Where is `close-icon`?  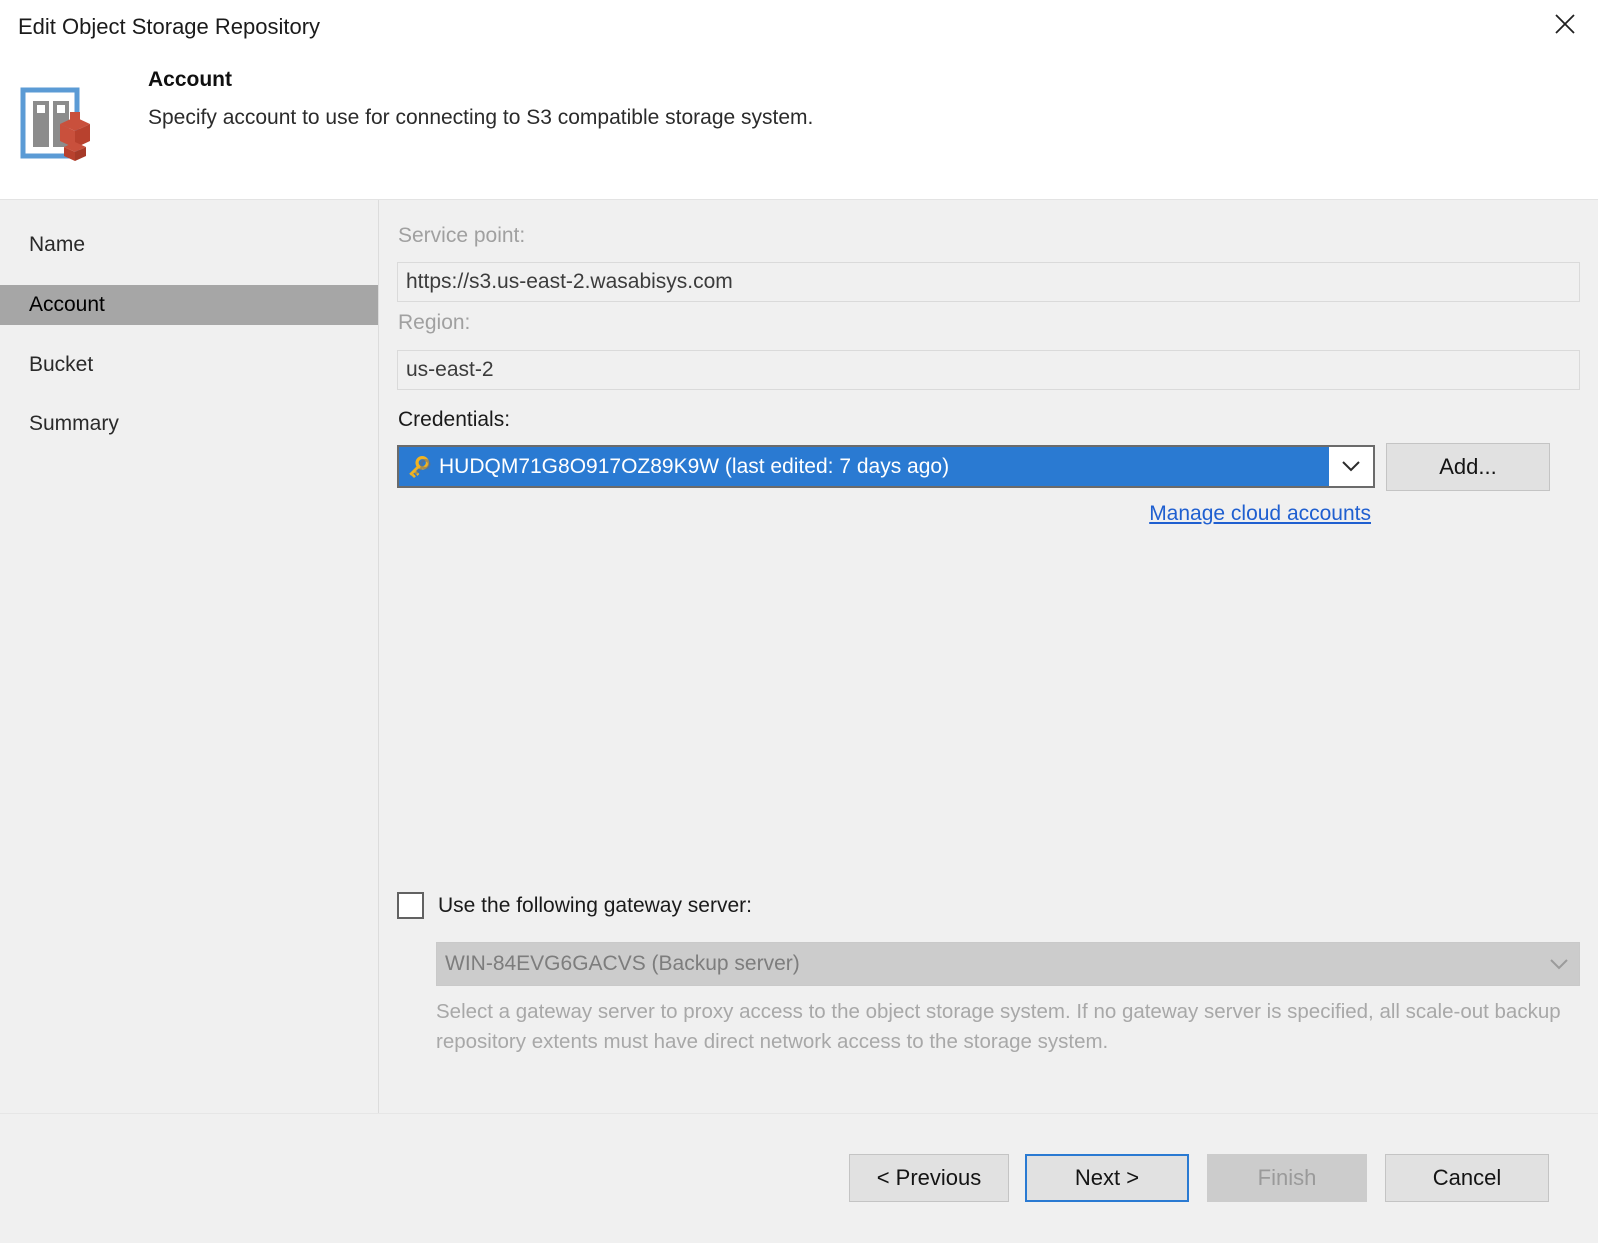
close-icon is located at coordinates (1565, 24).